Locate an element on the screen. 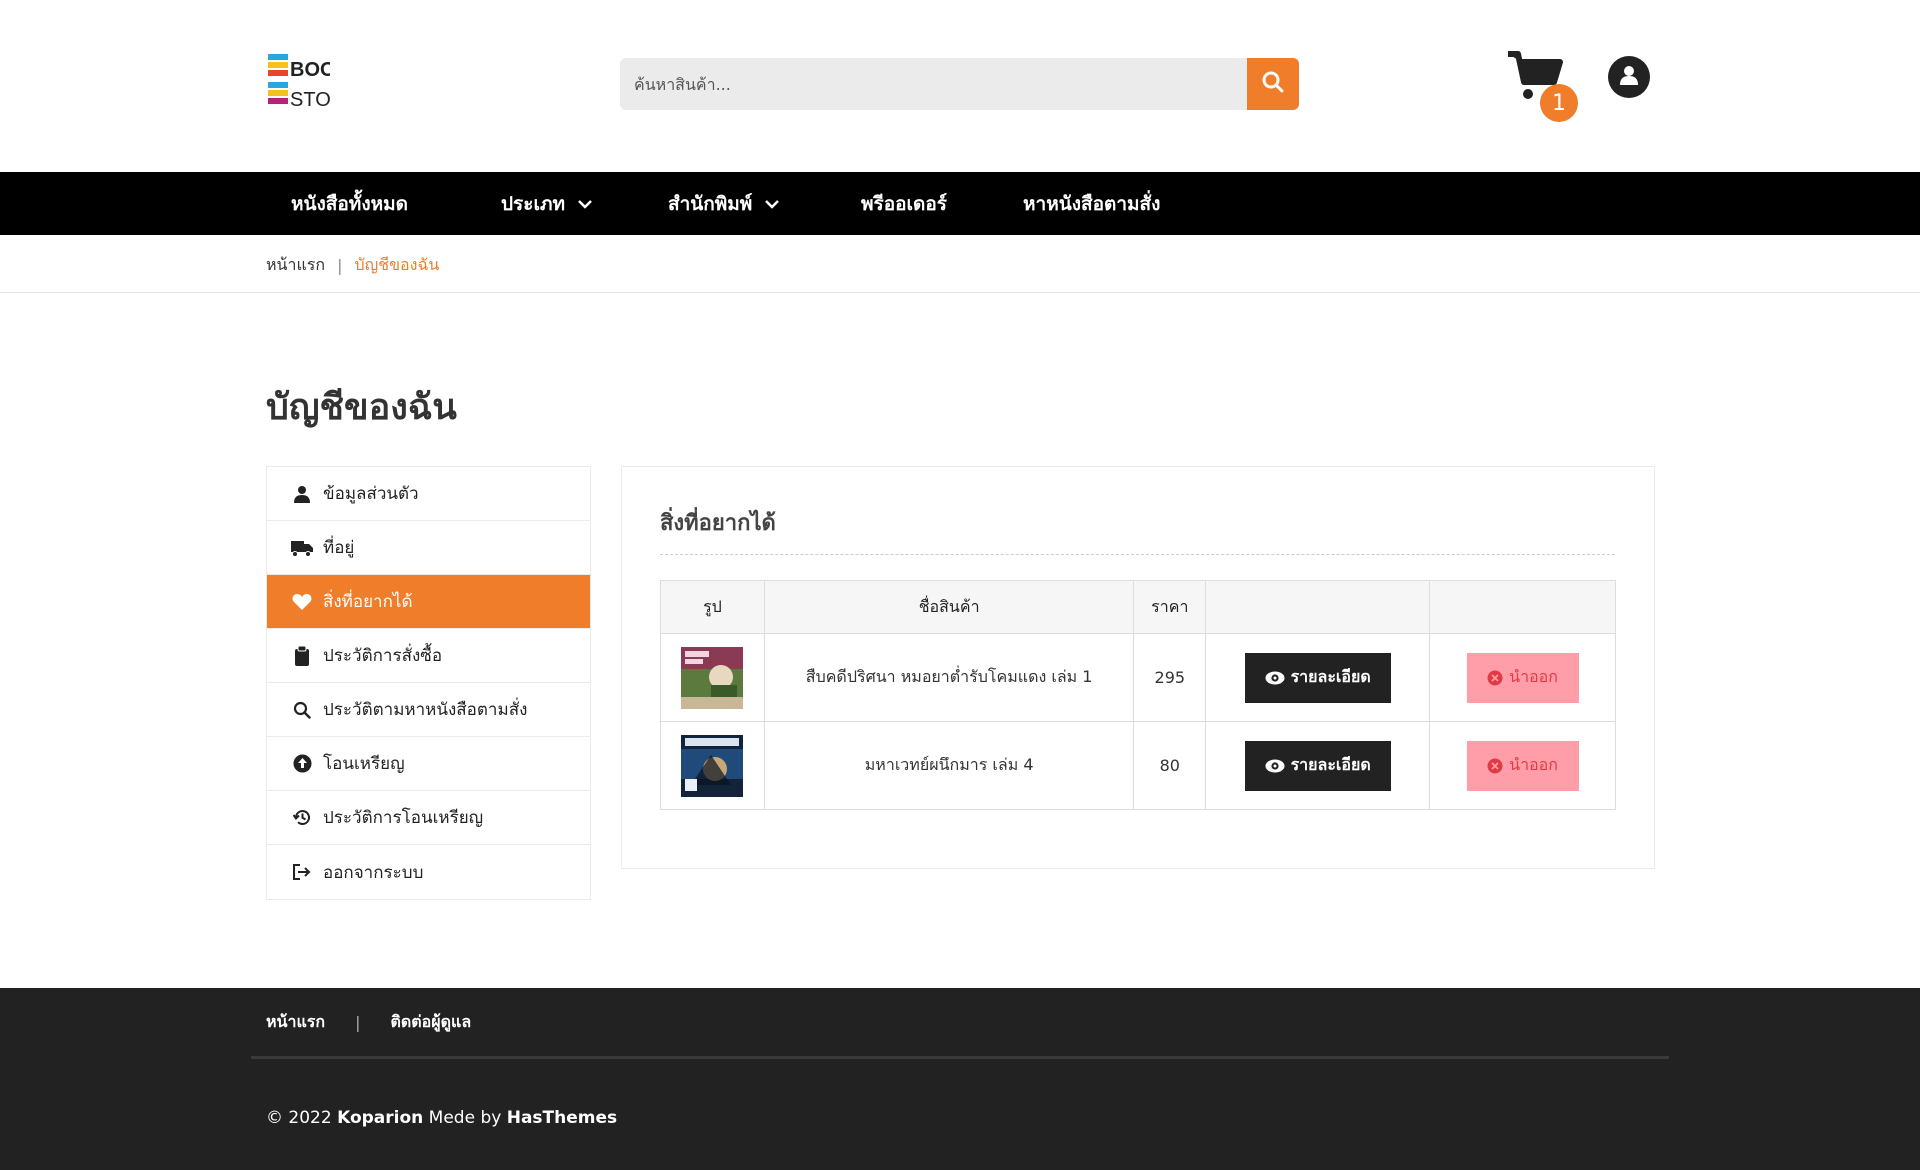 The height and width of the screenshot is (1170, 1920). clipboard-icon is located at coordinates (302, 656).